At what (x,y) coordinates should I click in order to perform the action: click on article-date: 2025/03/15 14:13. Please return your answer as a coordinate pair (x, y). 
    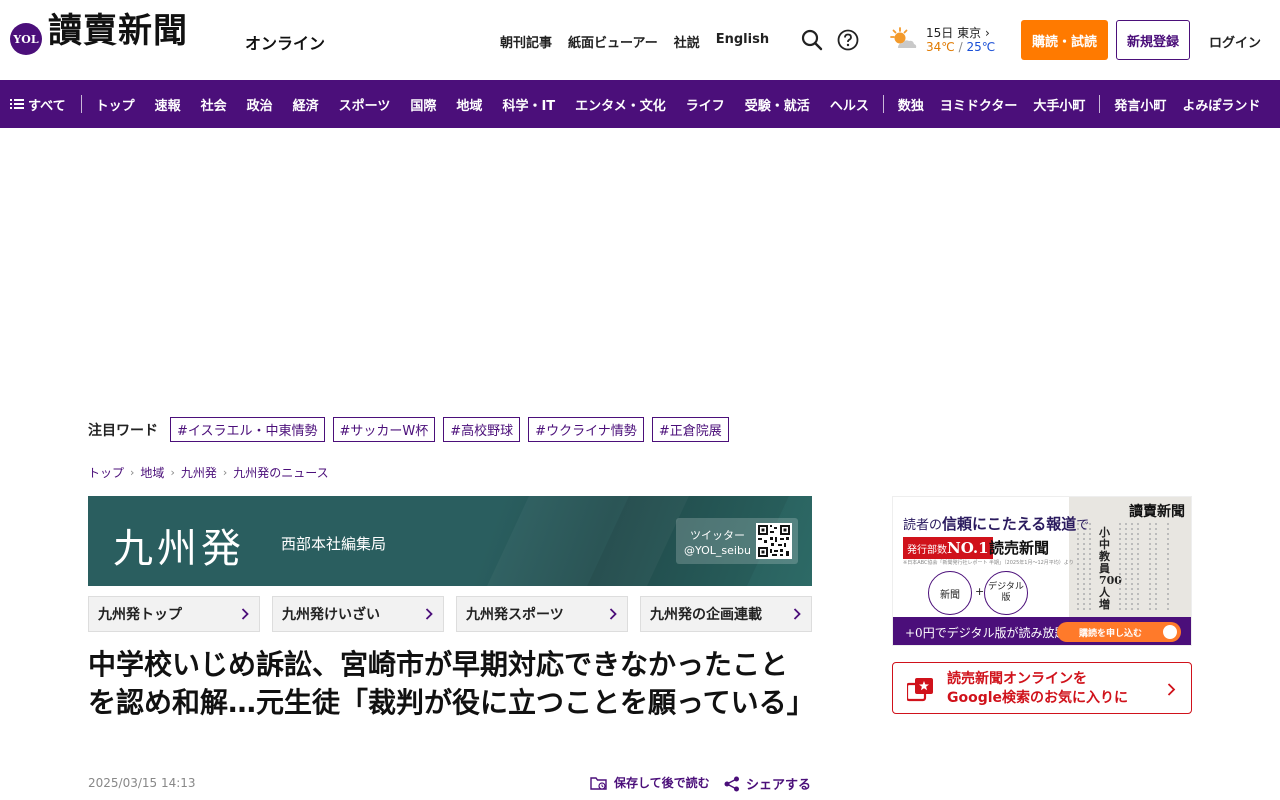
    Looking at the image, I should click on (142, 783).